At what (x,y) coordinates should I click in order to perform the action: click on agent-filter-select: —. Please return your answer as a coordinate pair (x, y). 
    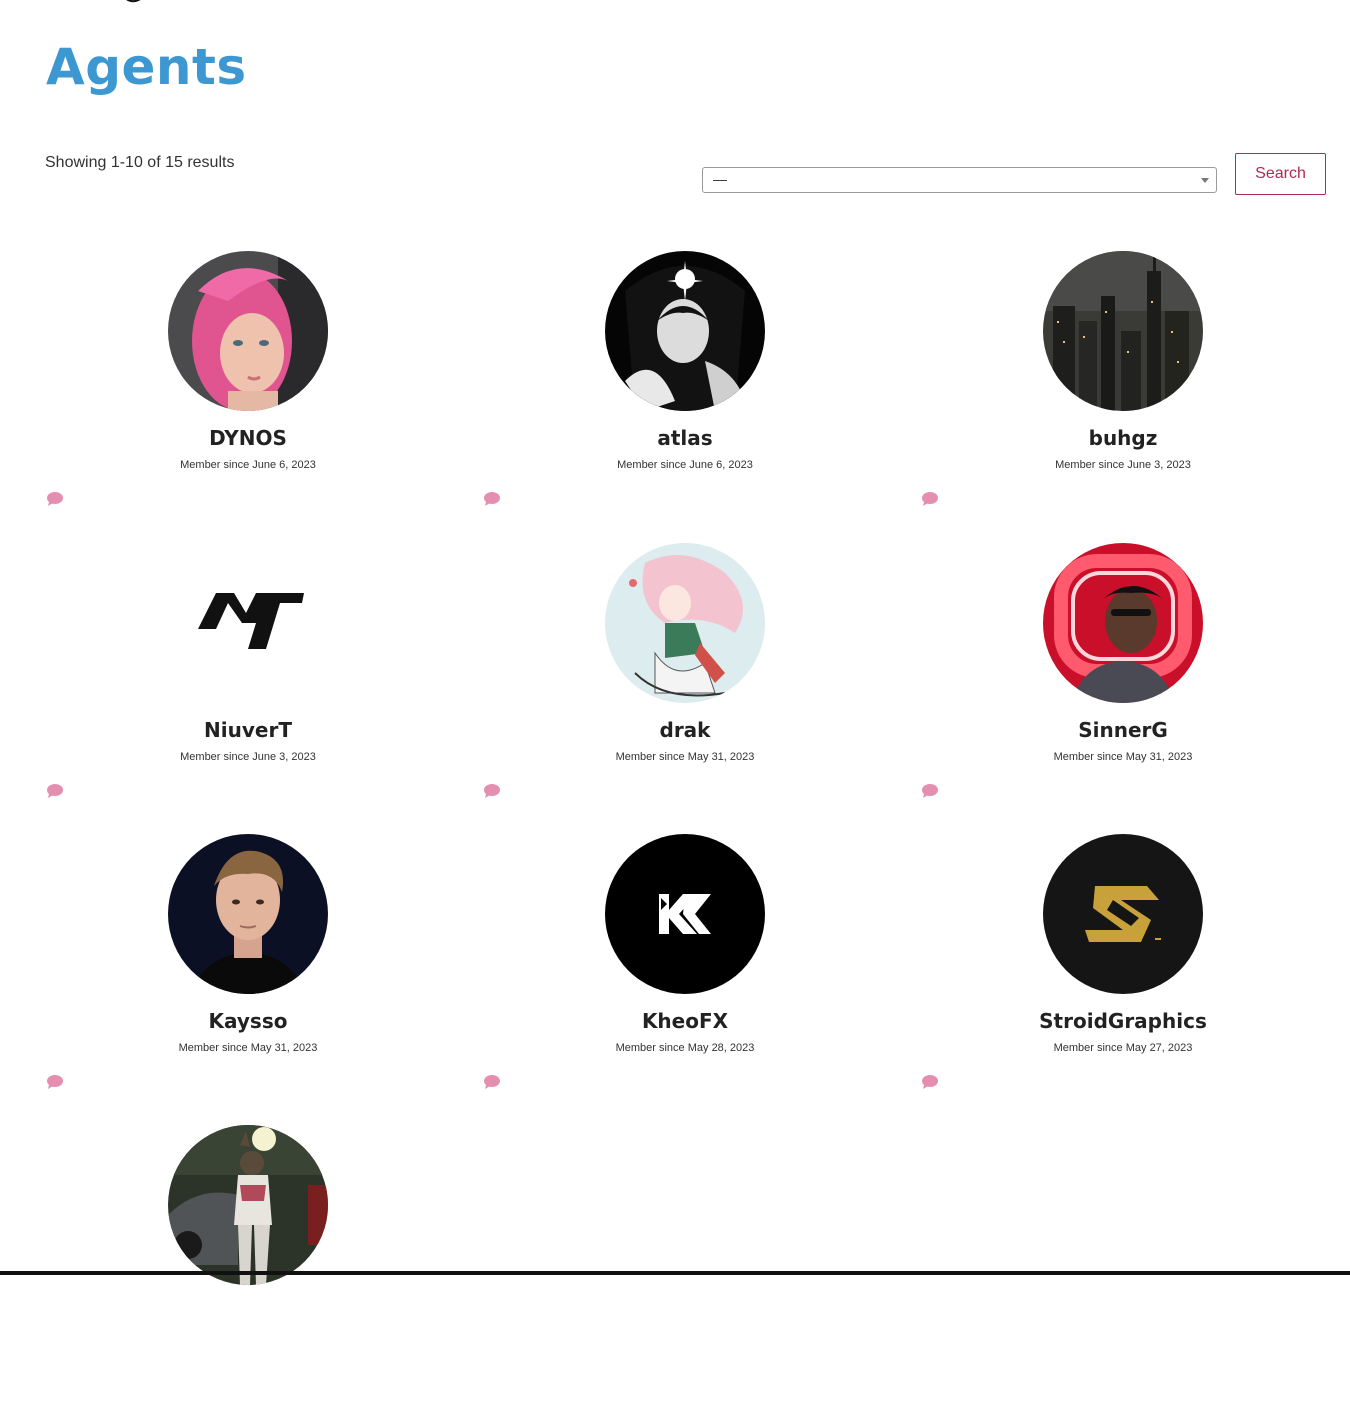
    Looking at the image, I should click on (959, 180).